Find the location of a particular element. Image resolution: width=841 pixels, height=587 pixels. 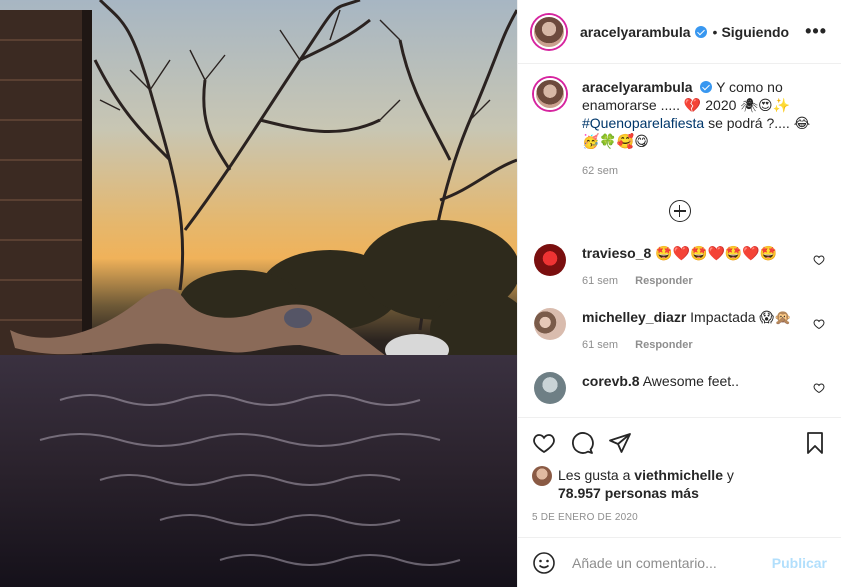

publish-button: Publicar is located at coordinates (799, 563).